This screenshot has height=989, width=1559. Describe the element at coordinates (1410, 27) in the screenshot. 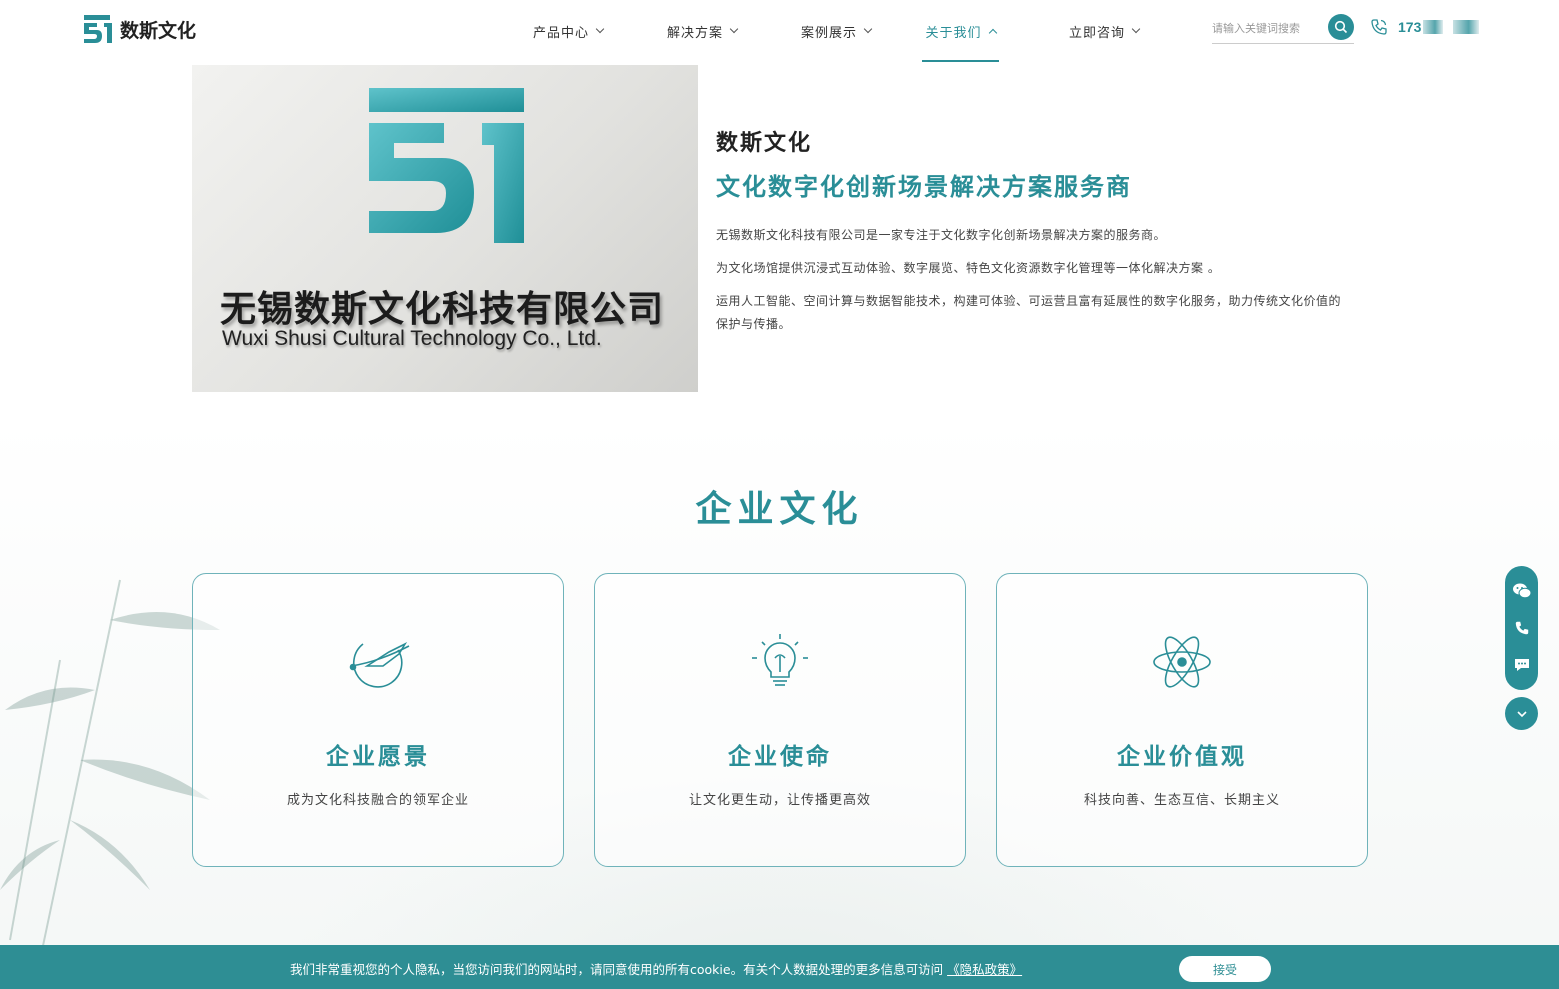

I see `phone-number: 173` at that location.